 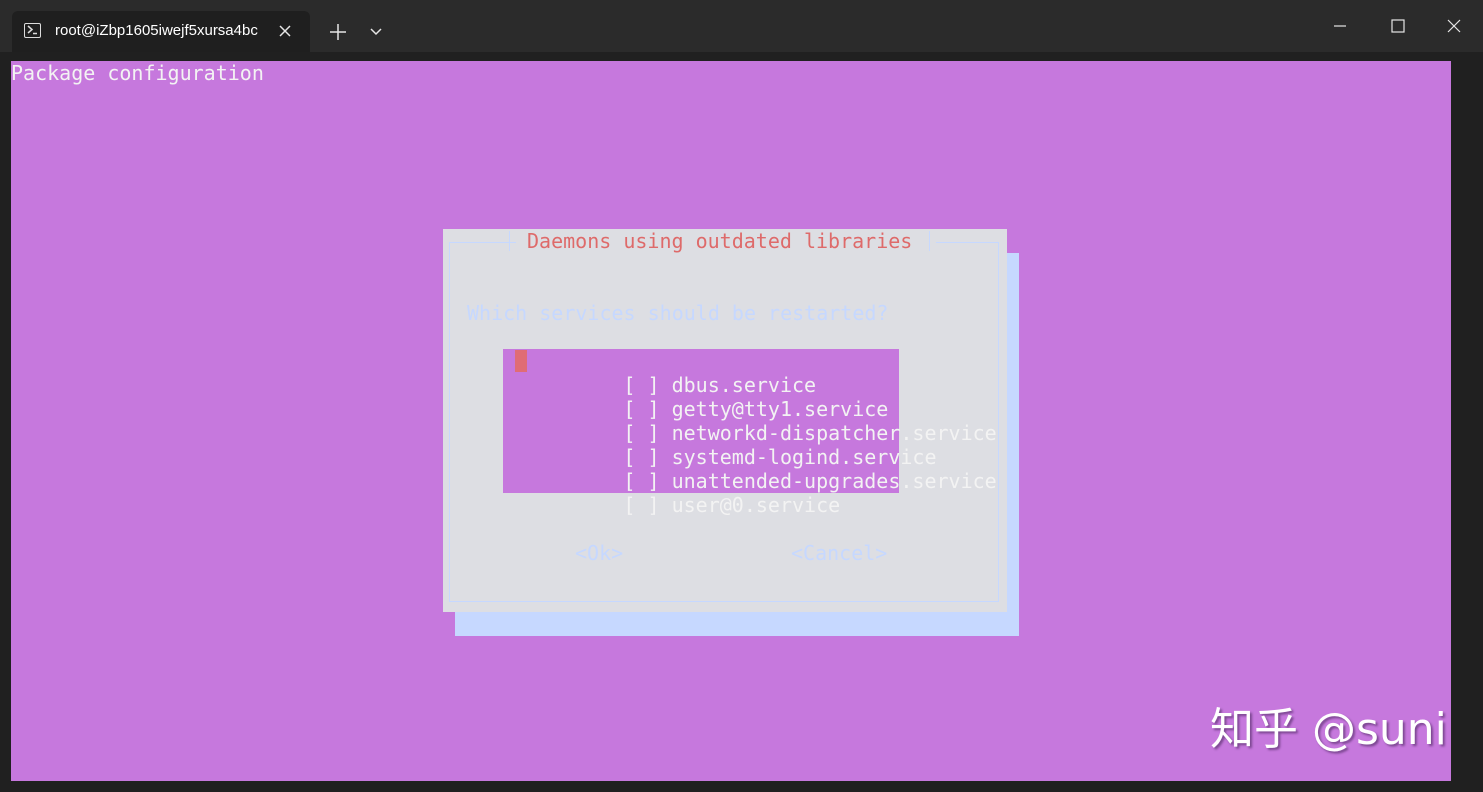 What do you see at coordinates (701, 397) in the screenshot?
I see `list-item-getty-service: [ ] getty@tty1.service` at bounding box center [701, 397].